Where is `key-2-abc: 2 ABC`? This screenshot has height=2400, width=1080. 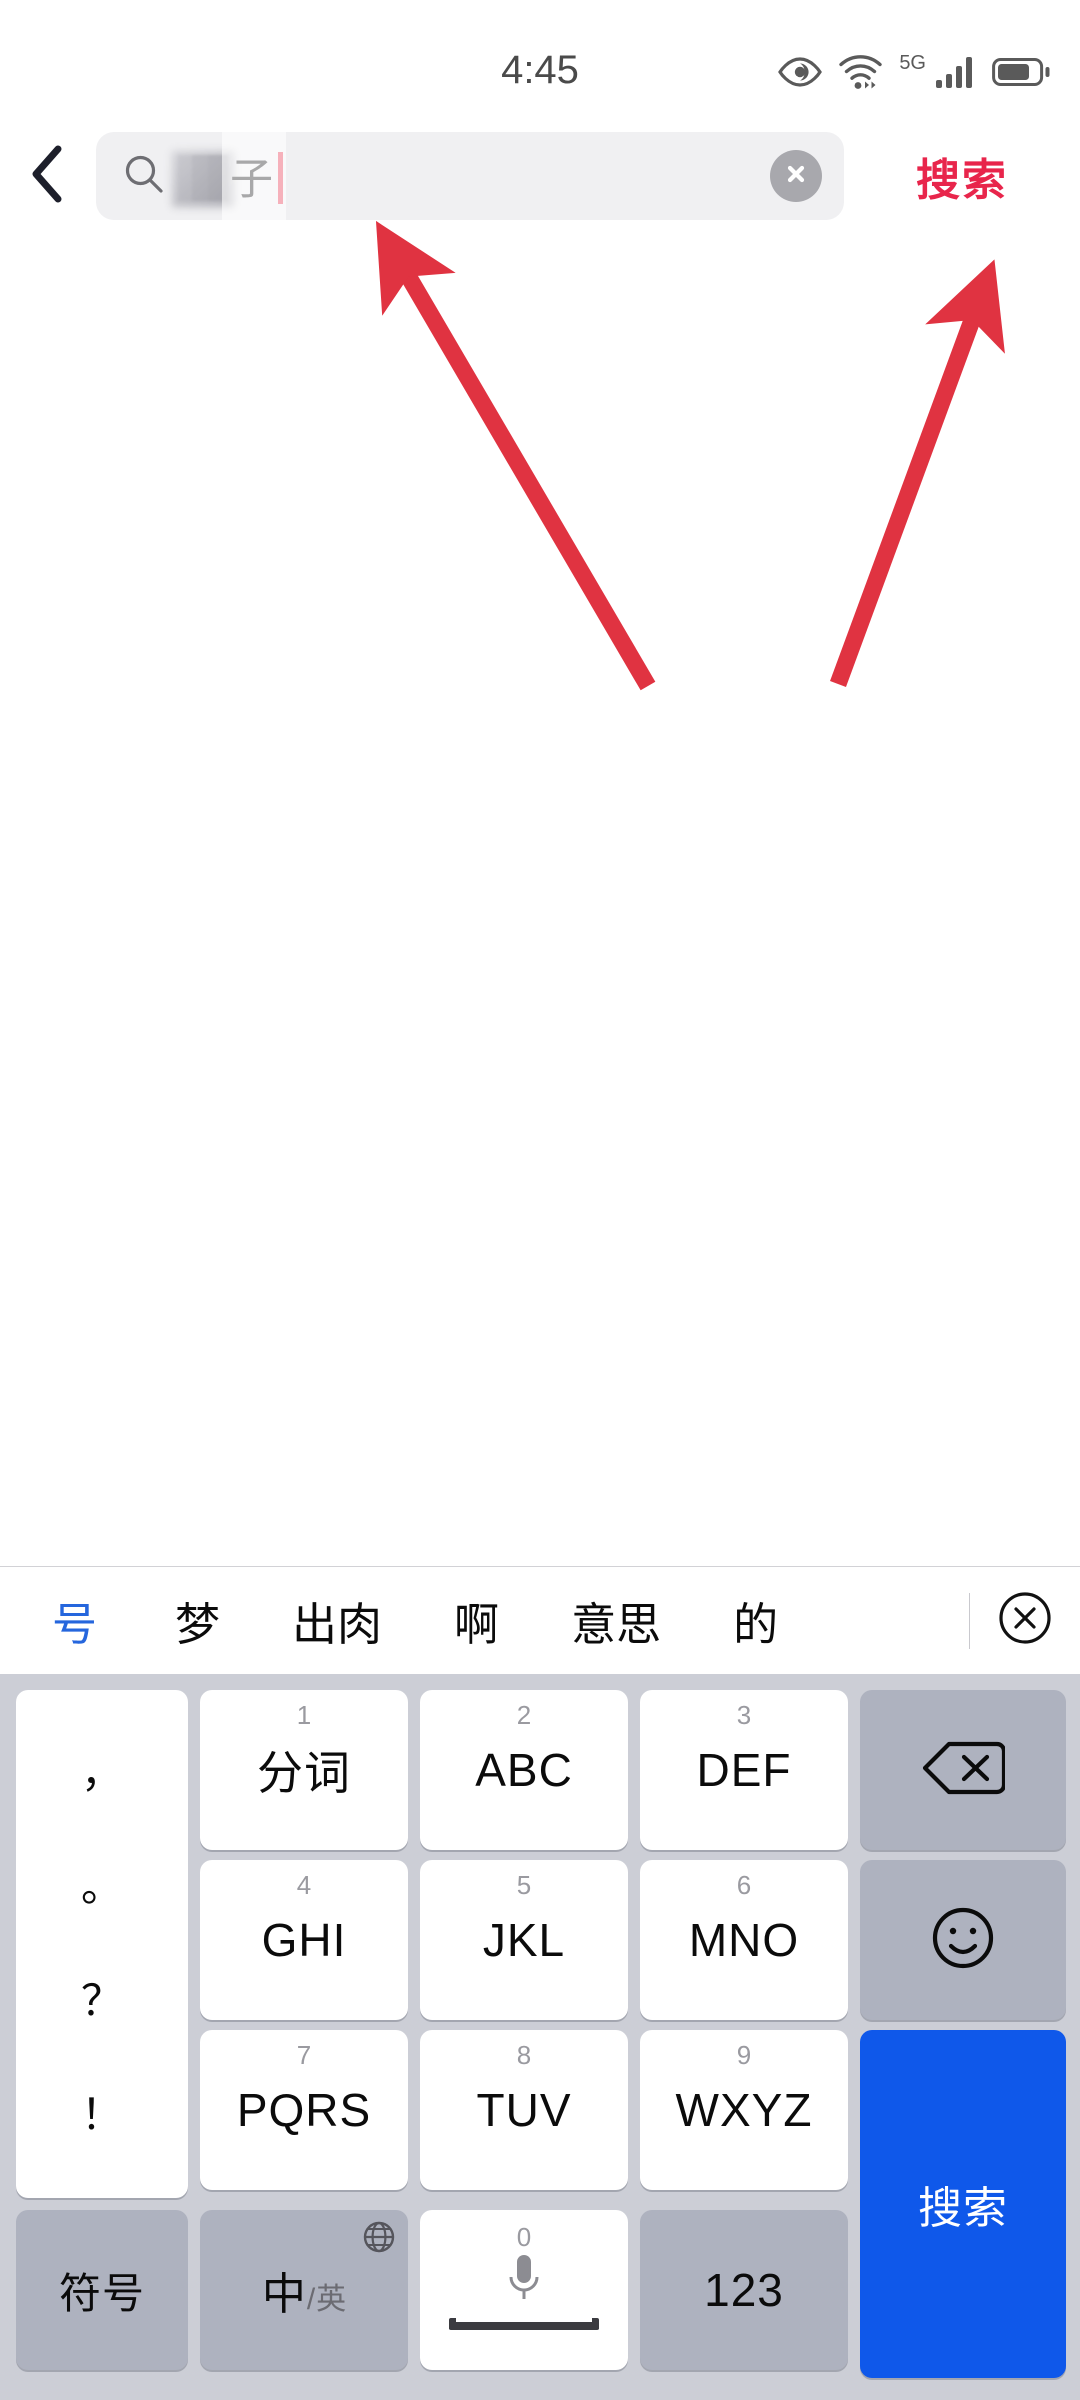
key-2-abc: 2 ABC is located at coordinates (524, 1770).